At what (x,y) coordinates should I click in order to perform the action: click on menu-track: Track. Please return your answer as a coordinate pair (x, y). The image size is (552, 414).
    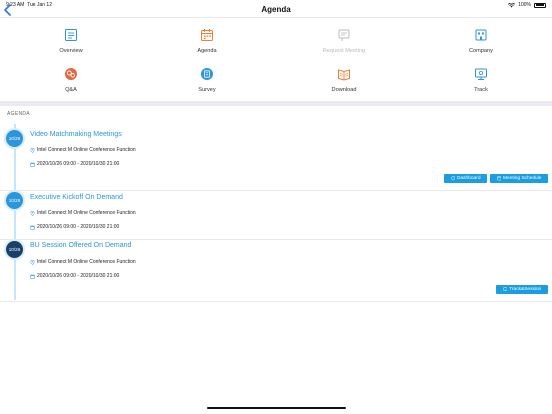
    Looking at the image, I should click on (481, 81).